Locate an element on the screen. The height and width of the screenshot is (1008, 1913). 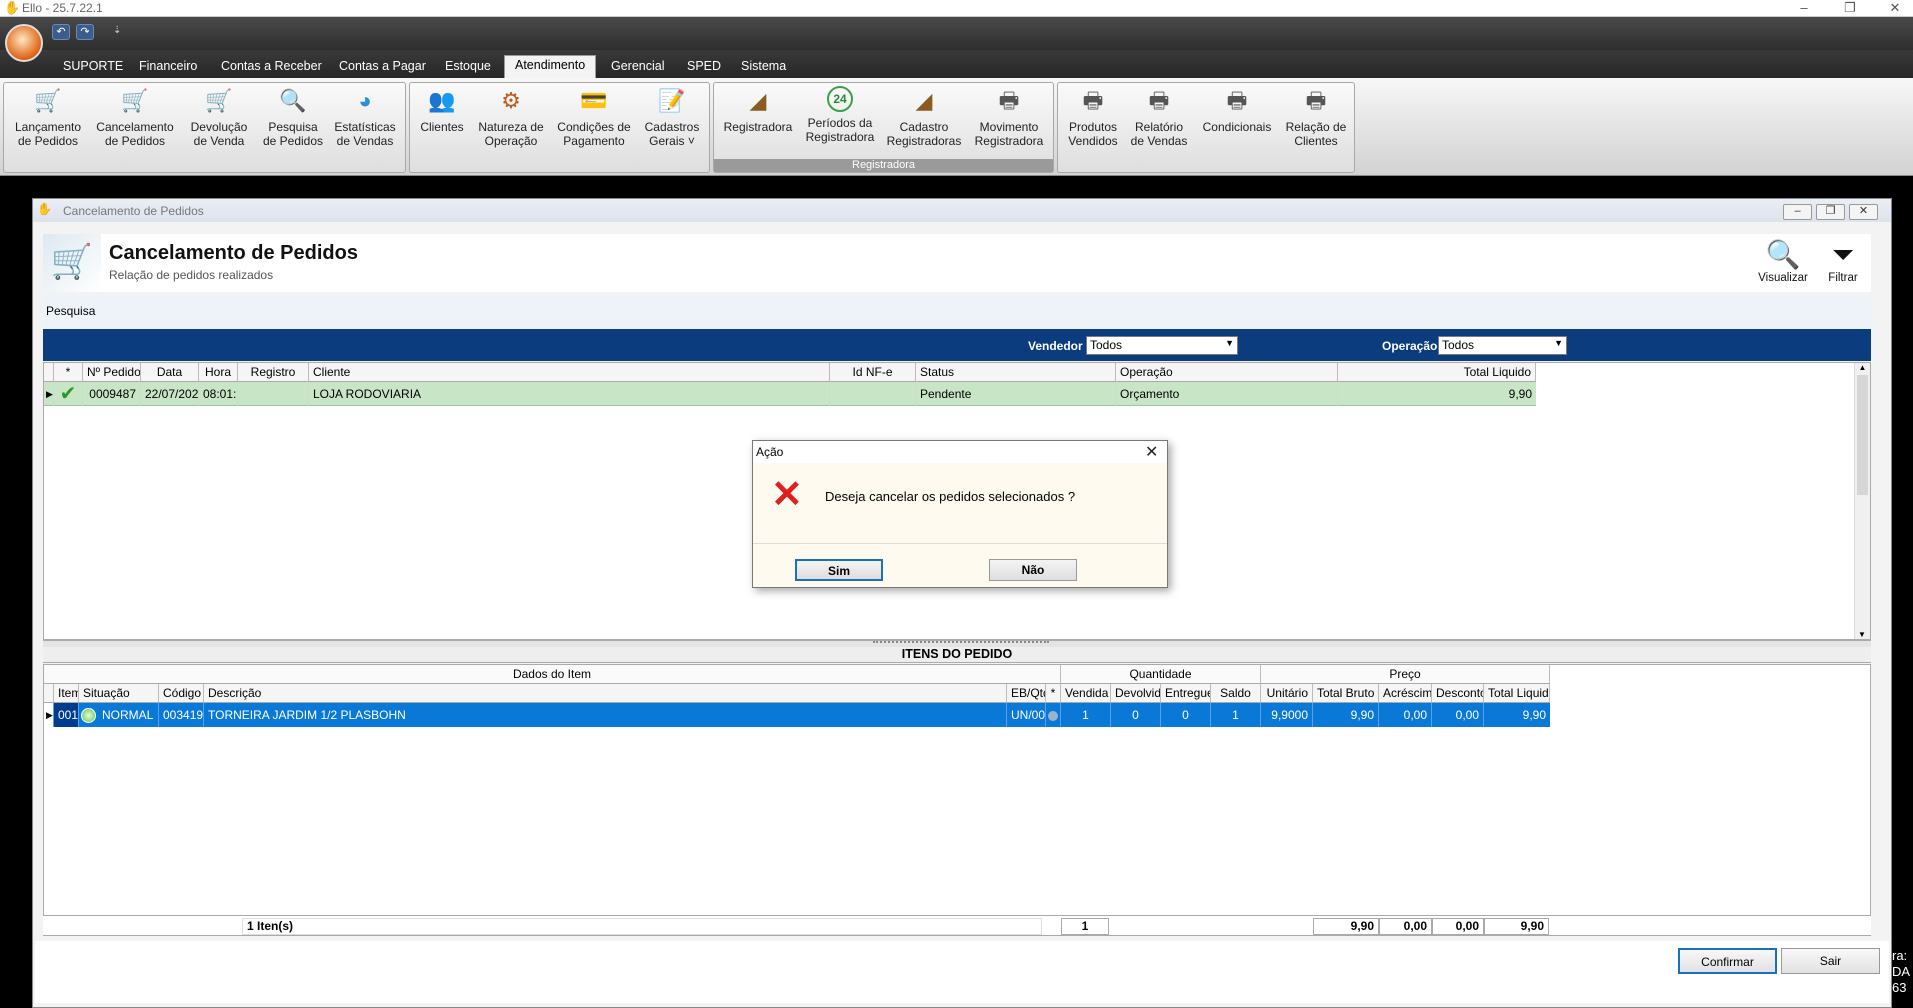
dialog-close-icon: ✕ is located at coordinates (1151, 452).